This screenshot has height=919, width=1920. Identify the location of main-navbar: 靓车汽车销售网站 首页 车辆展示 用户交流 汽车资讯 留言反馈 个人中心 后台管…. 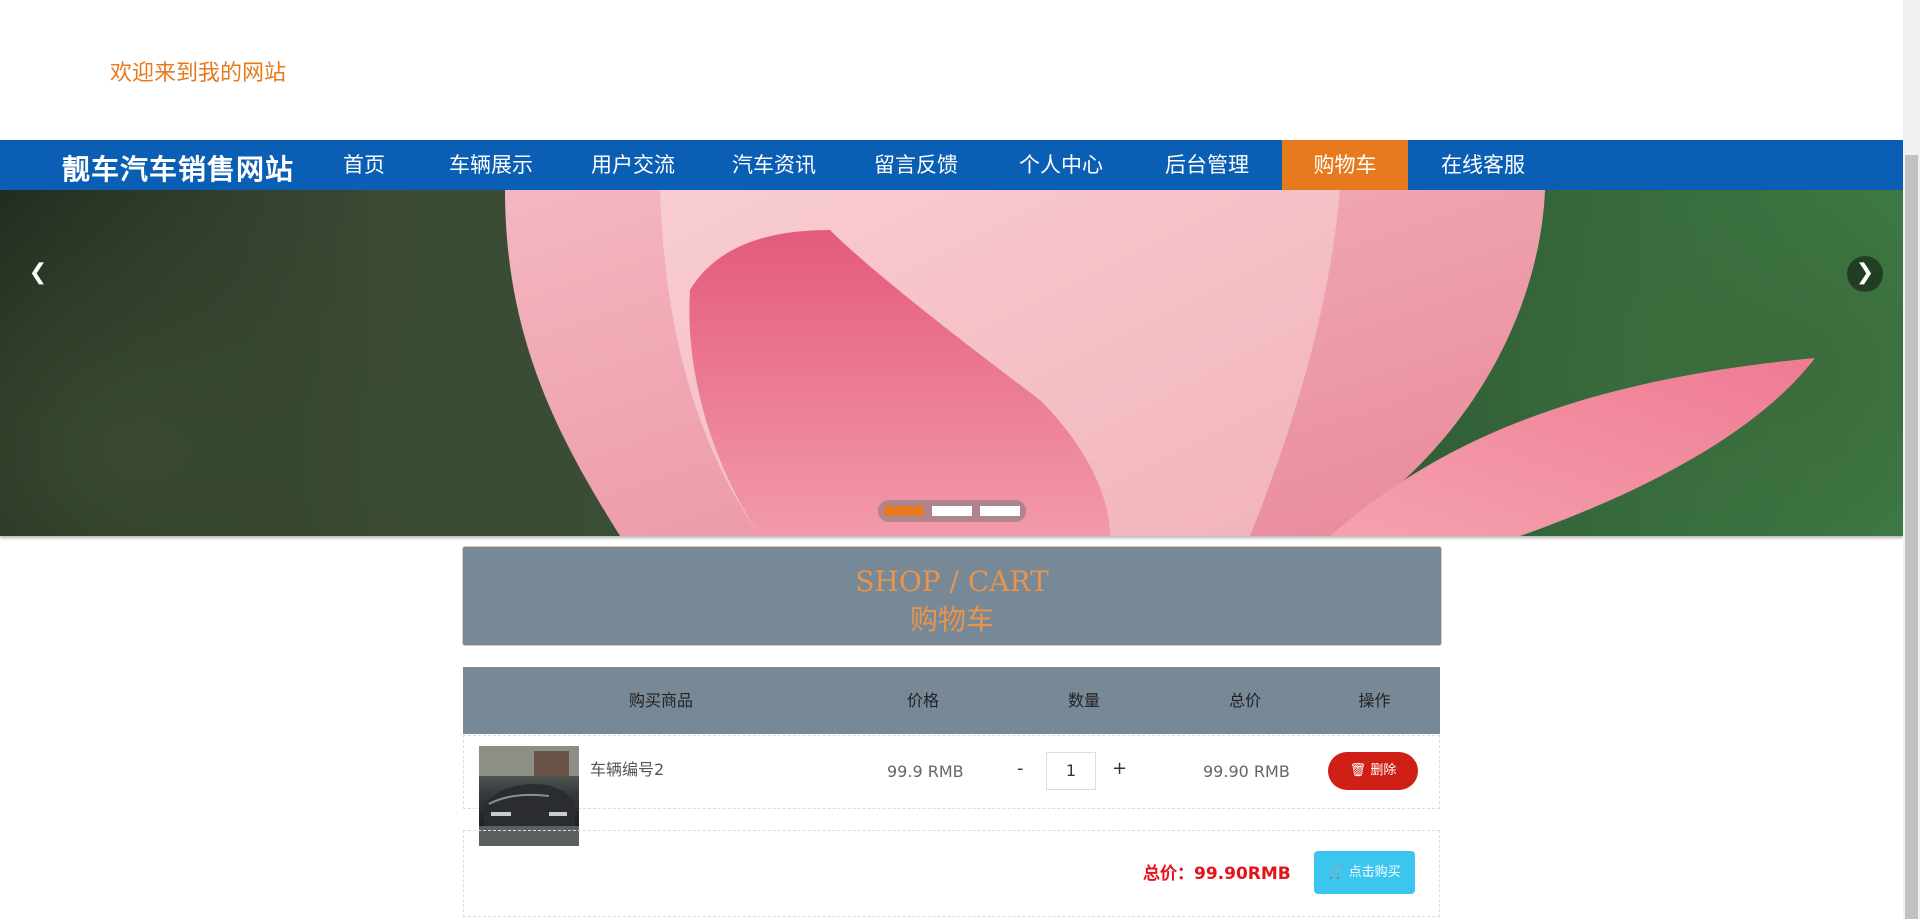
(951, 165).